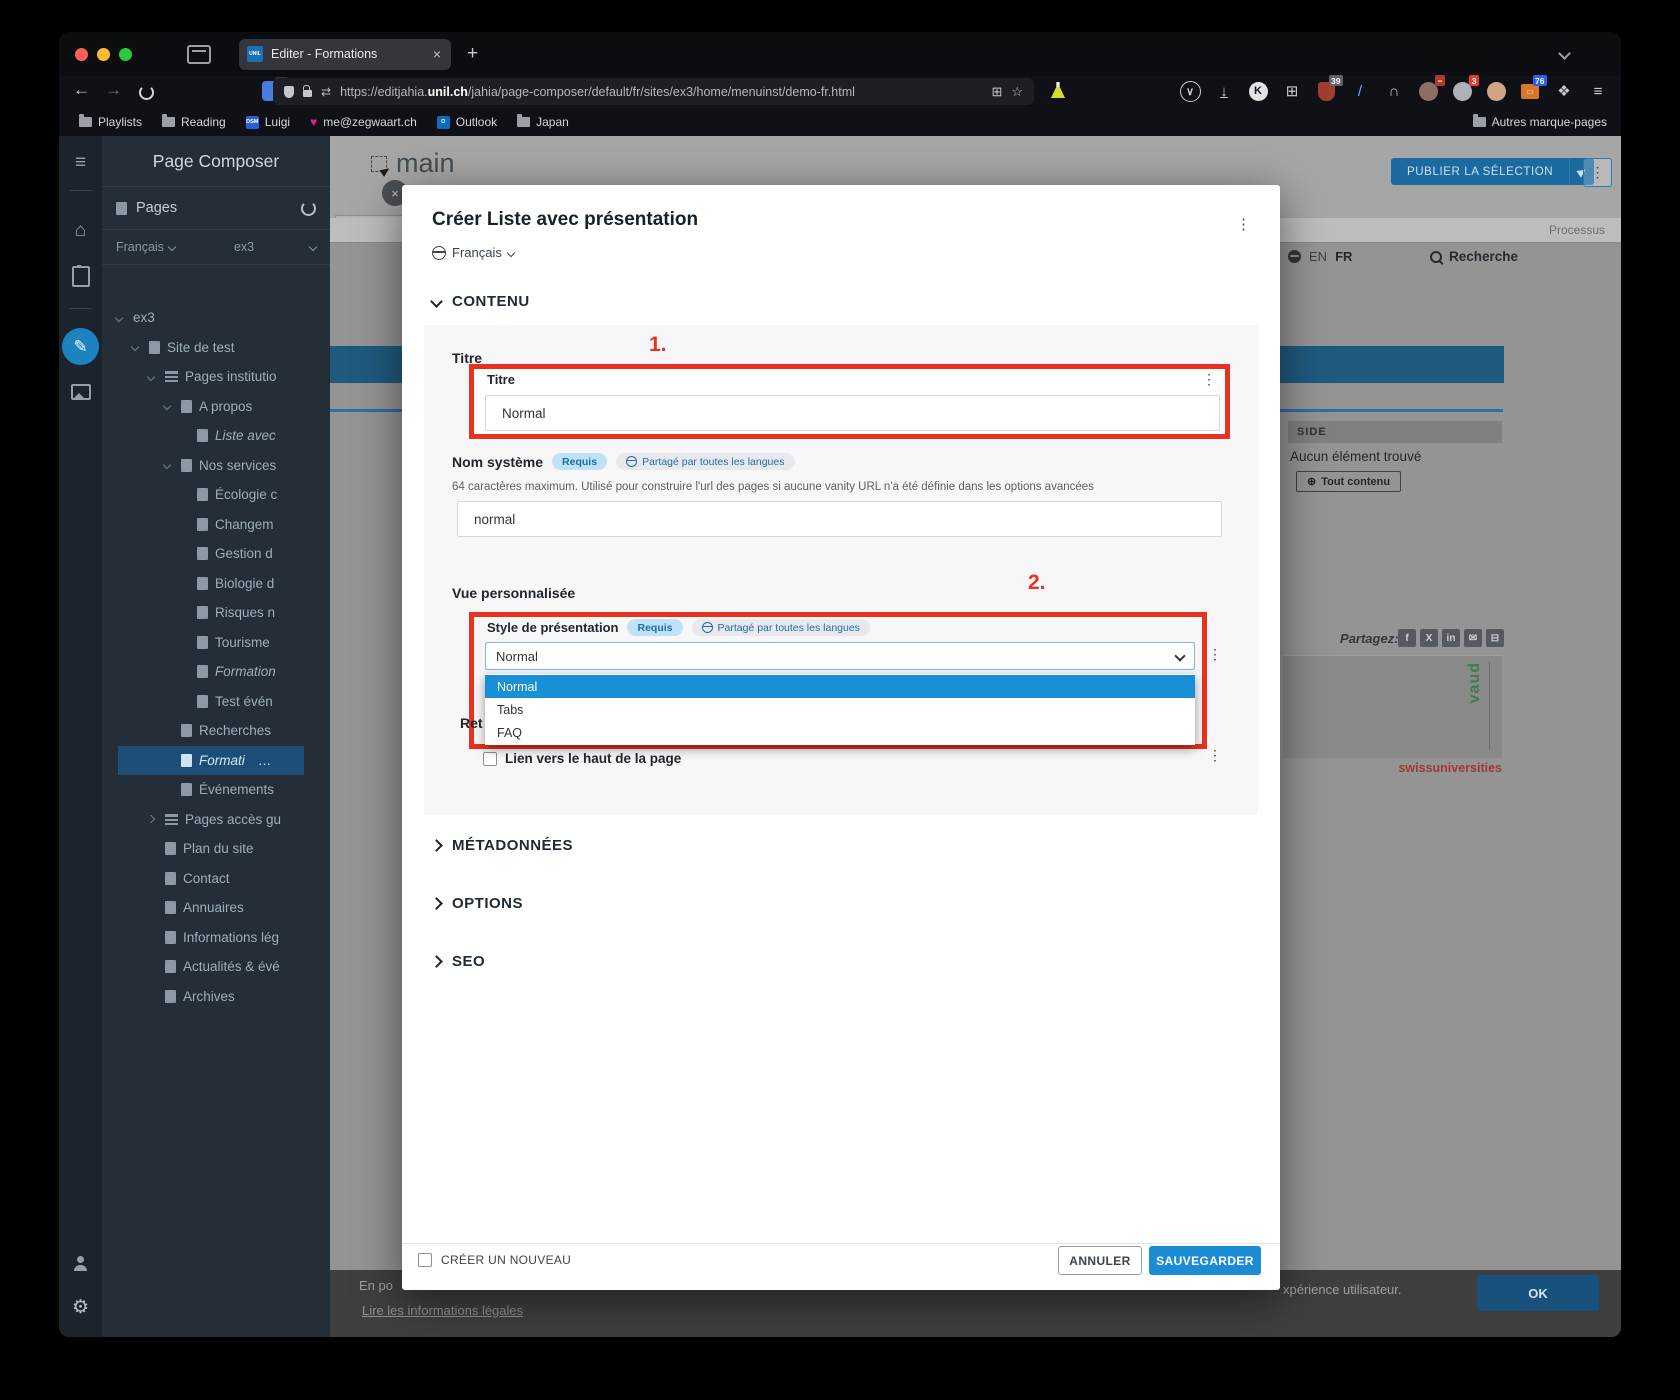 The image size is (1680, 1400). Describe the element at coordinates (216, 849) in the screenshot. I see `tree-item-plan-du-site: Plan du site` at that location.